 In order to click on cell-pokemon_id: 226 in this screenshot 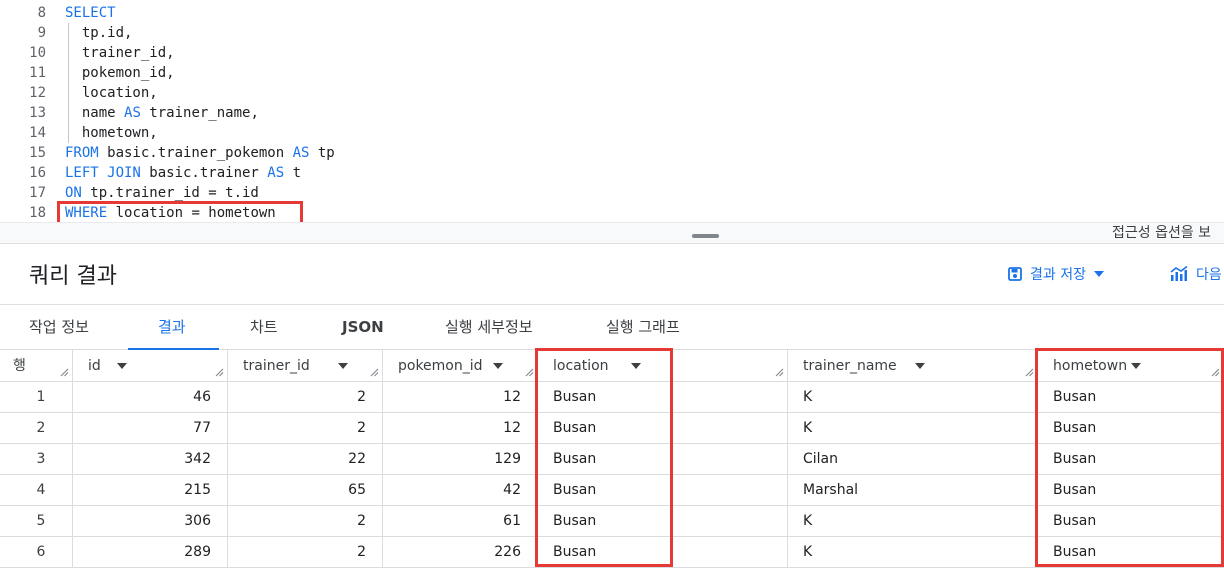, I will do `click(460, 552)`.